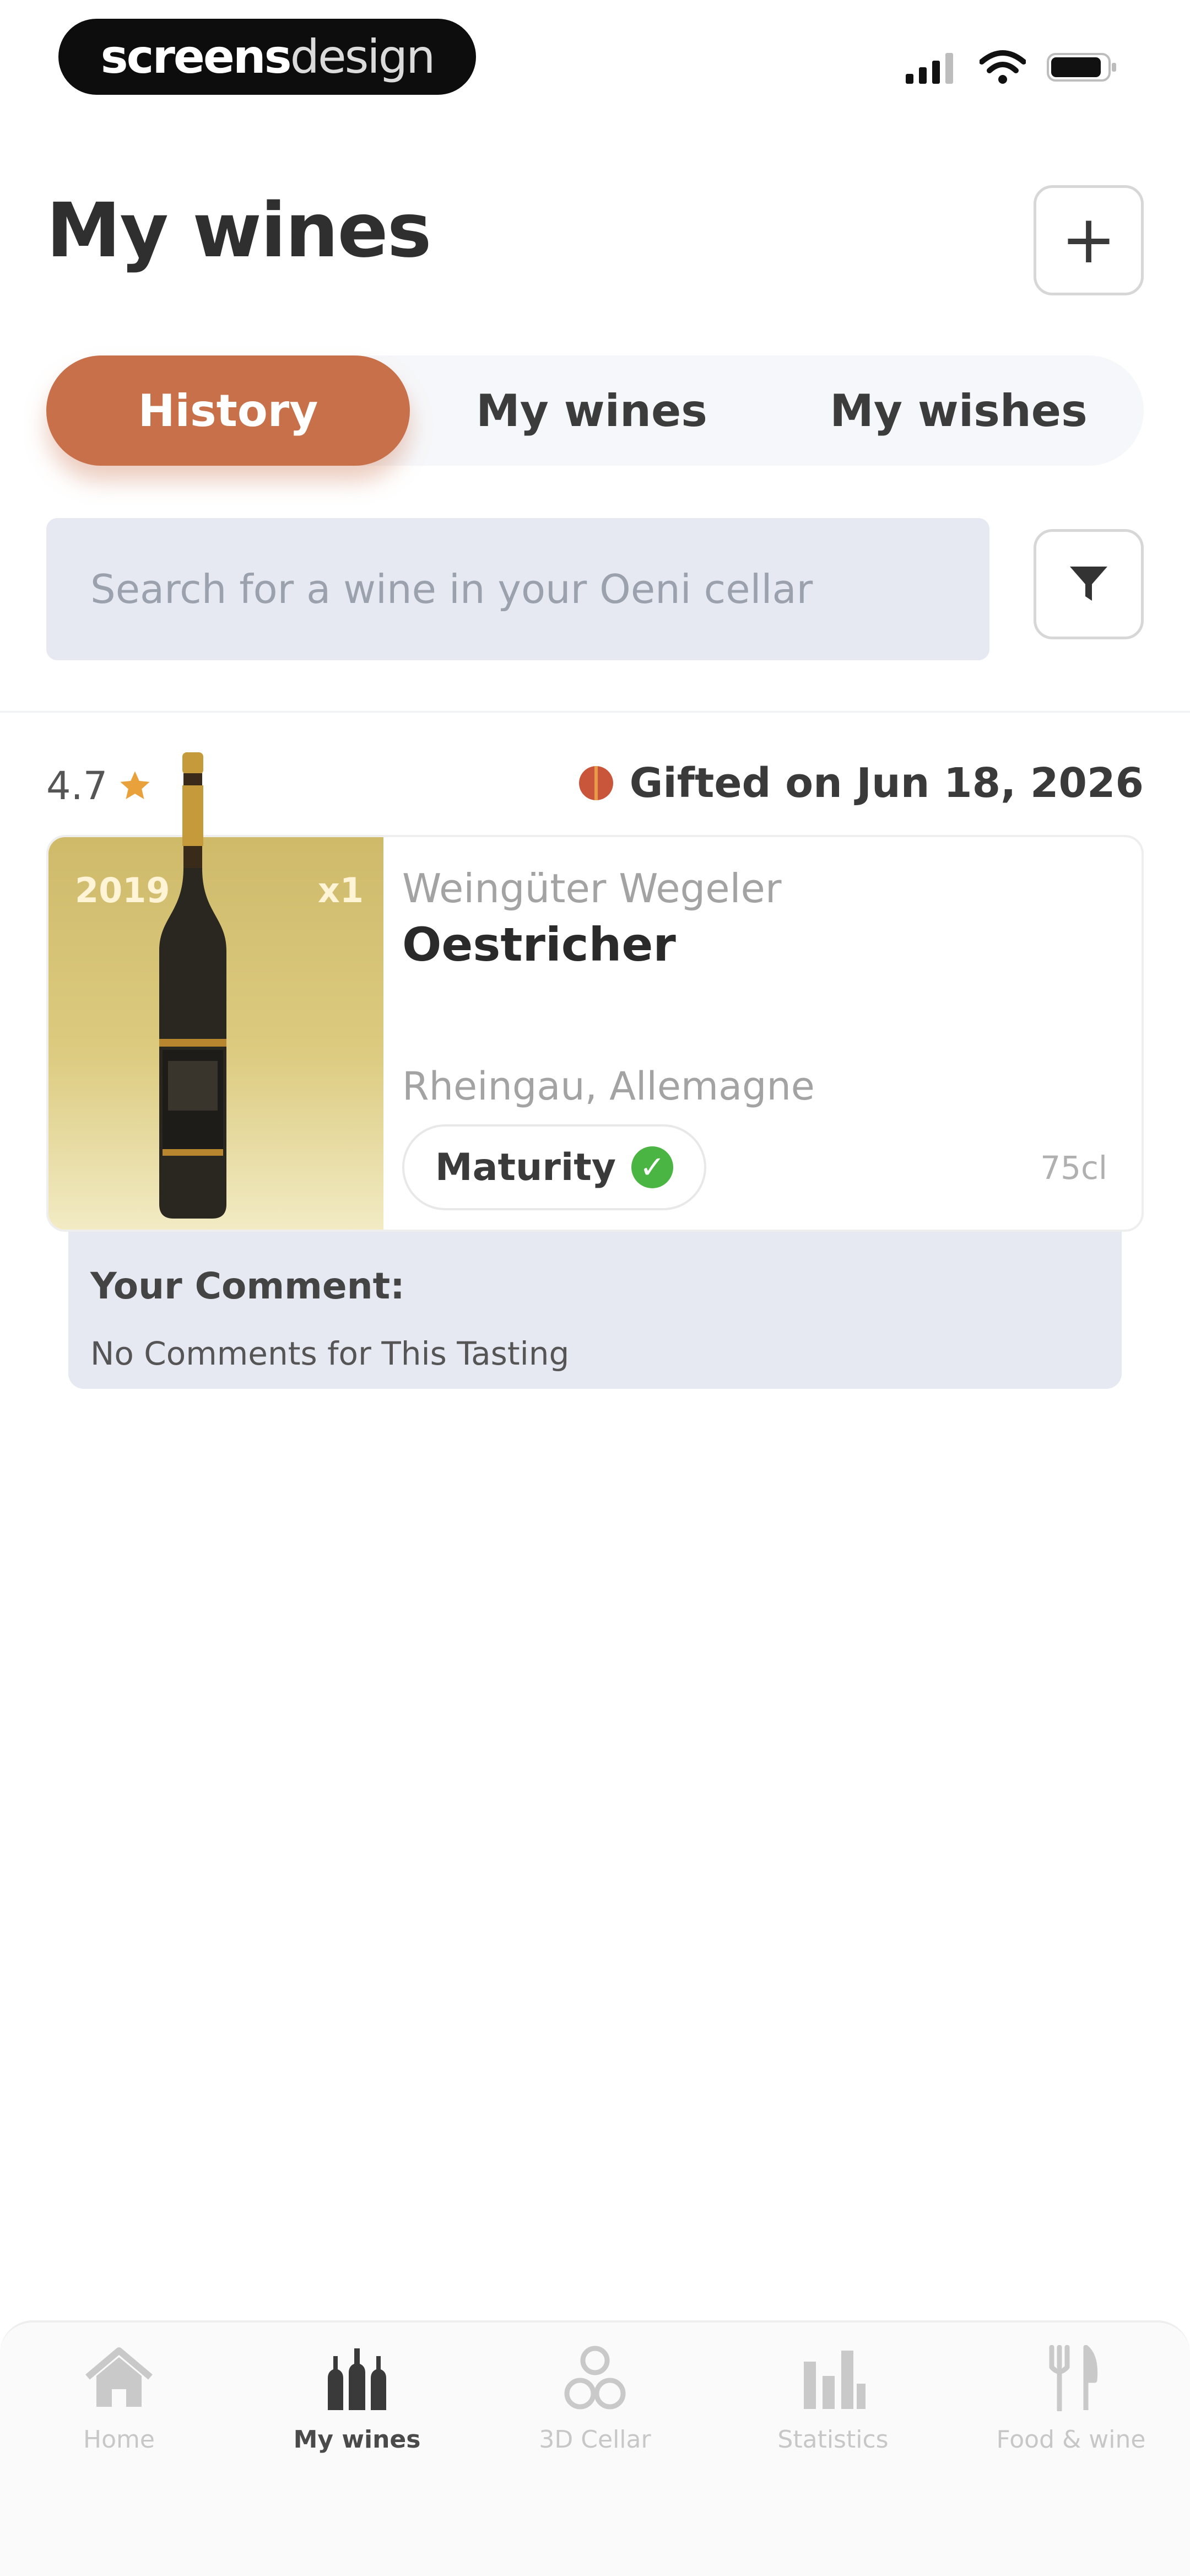 The height and width of the screenshot is (2576, 1190). I want to click on filter-icon, so click(1088, 584).